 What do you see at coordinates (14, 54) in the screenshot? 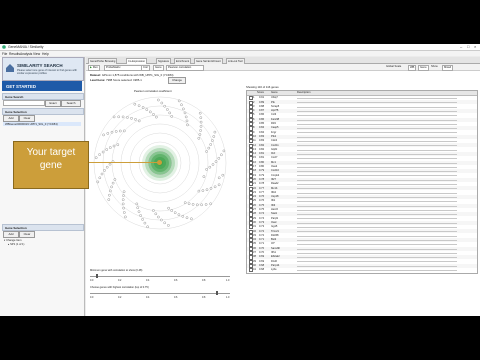
I see `menu-results: Results` at bounding box center [14, 54].